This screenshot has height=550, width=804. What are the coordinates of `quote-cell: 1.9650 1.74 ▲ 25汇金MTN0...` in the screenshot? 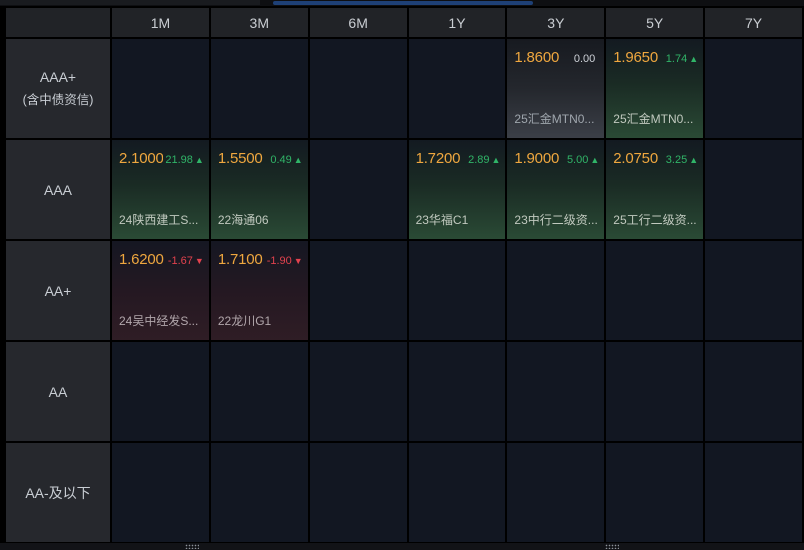 It's located at (655, 88).